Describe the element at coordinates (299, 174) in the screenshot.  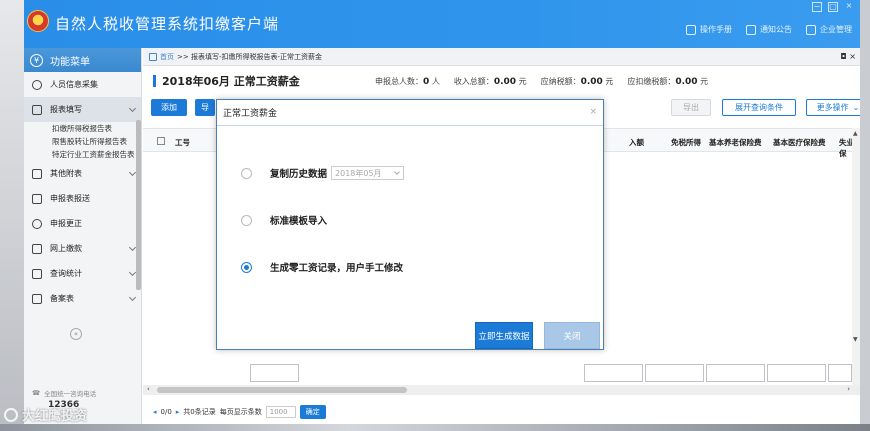
I see `option-label: 复制历史数据` at that location.